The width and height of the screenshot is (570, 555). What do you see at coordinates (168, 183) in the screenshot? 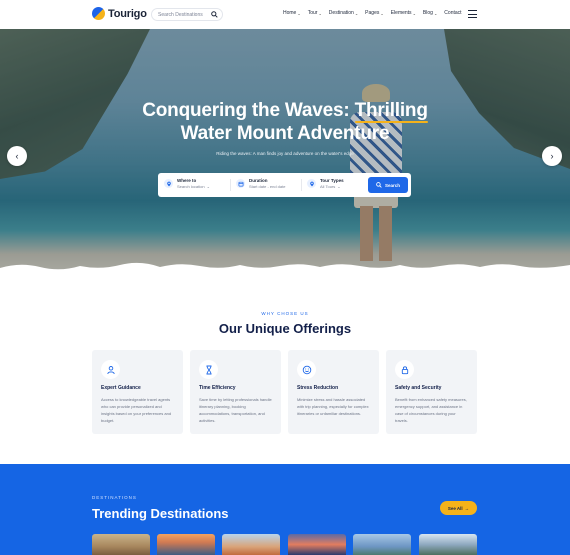
I see `location-pin-icon` at bounding box center [168, 183].